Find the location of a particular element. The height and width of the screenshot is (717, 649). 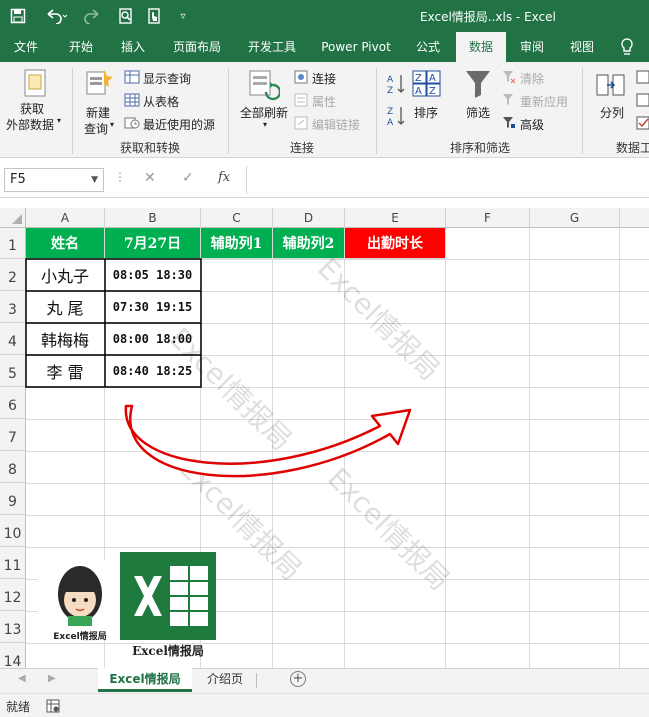

table-icon is located at coordinates (132, 101).